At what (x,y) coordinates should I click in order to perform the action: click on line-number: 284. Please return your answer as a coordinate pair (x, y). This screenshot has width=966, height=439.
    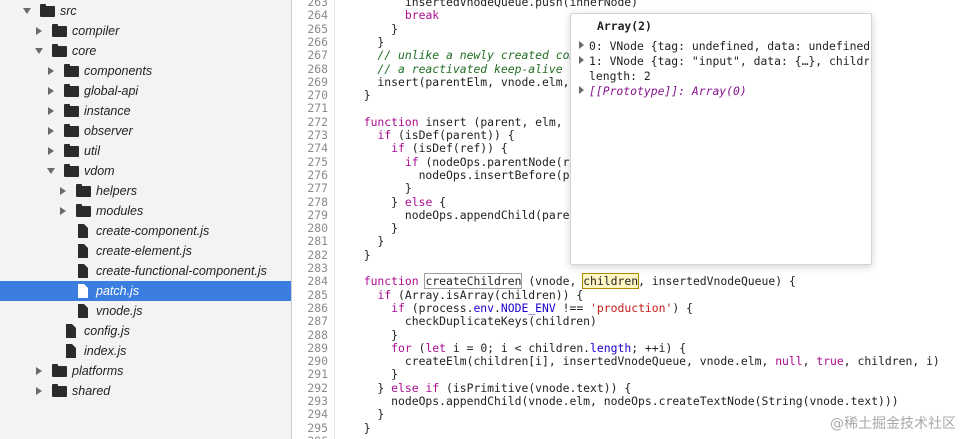
    Looking at the image, I should click on (317, 281).